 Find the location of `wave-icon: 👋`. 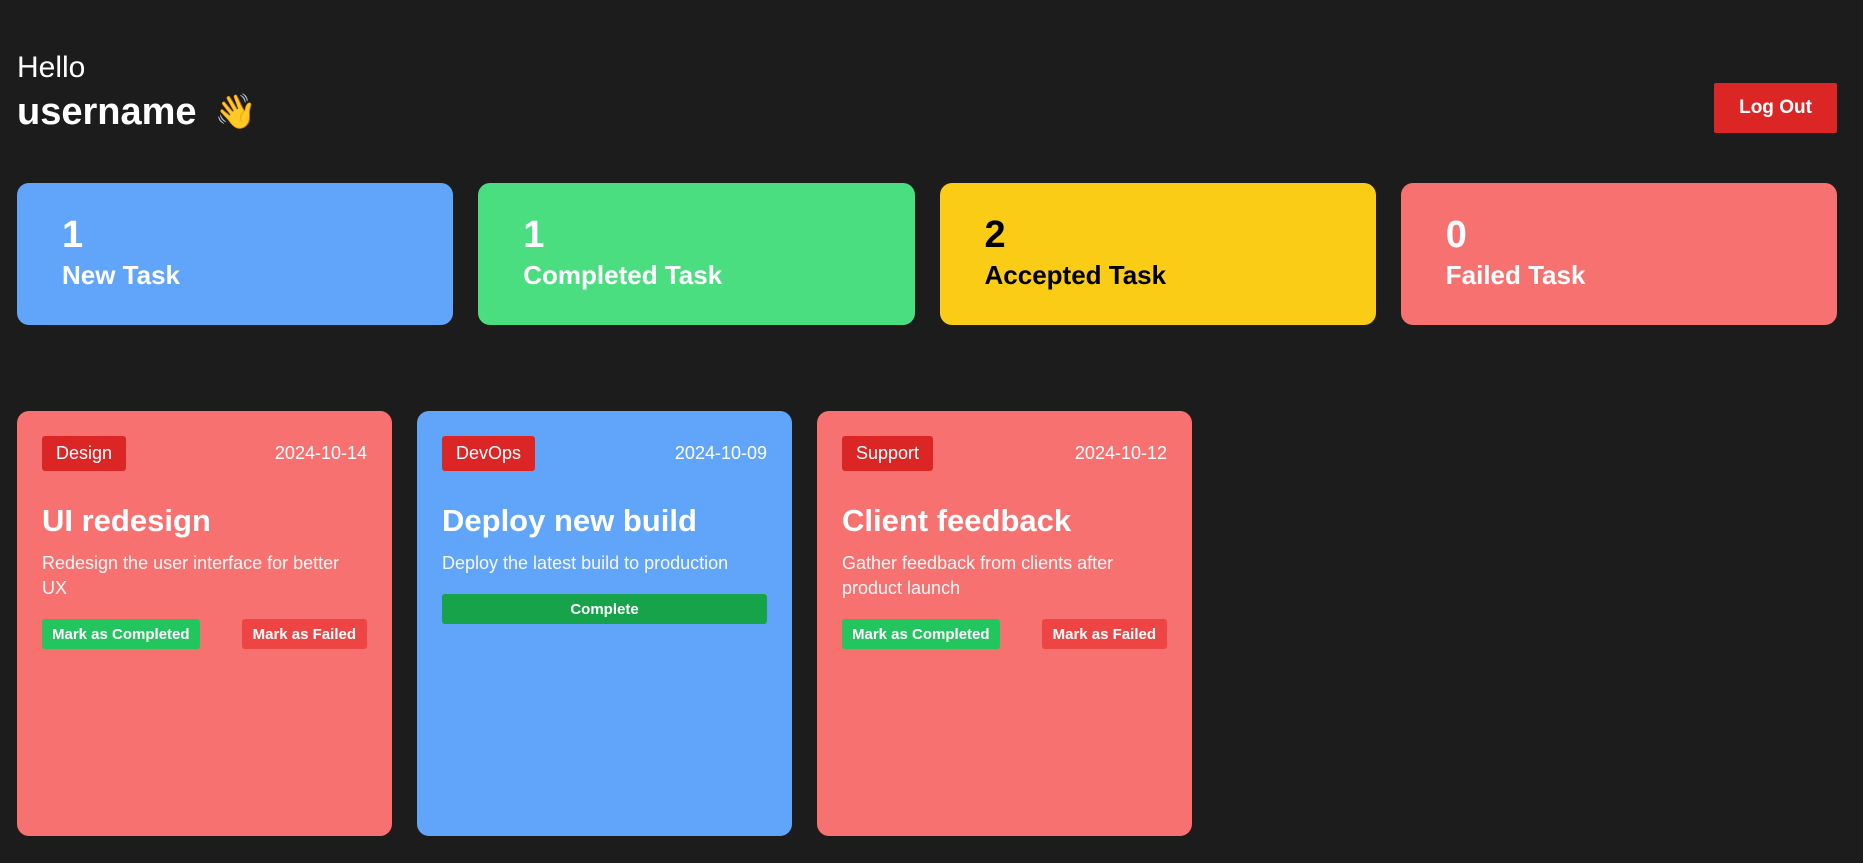

wave-icon: 👋 is located at coordinates (235, 112).